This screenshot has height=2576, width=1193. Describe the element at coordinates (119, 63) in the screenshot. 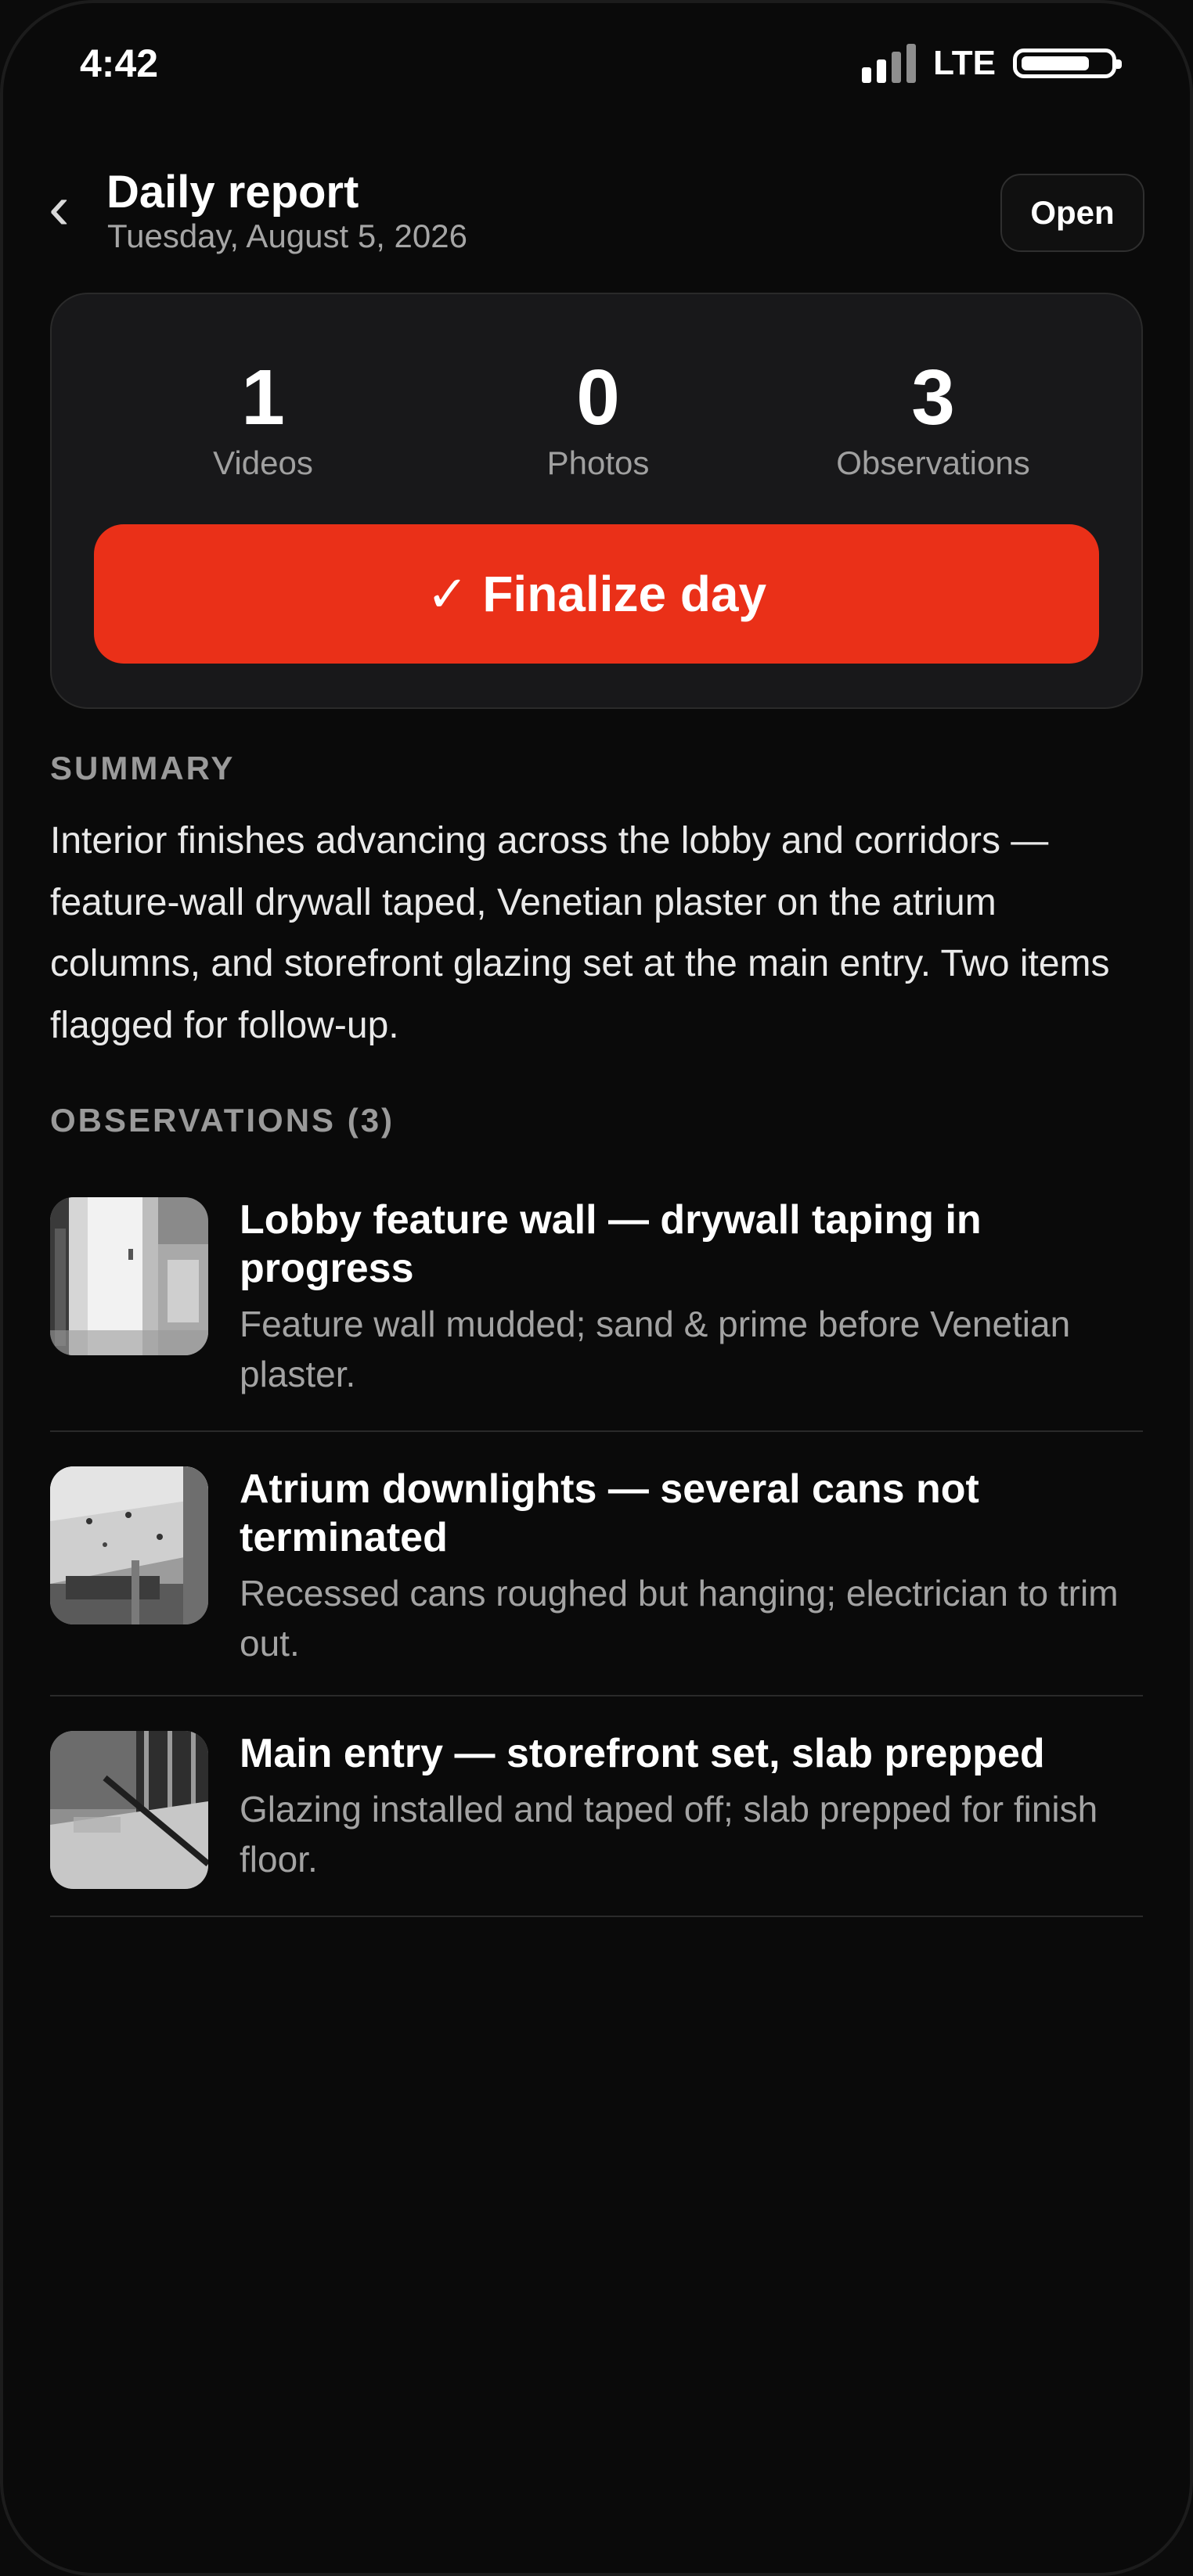

I see `status-time: 4:42` at that location.